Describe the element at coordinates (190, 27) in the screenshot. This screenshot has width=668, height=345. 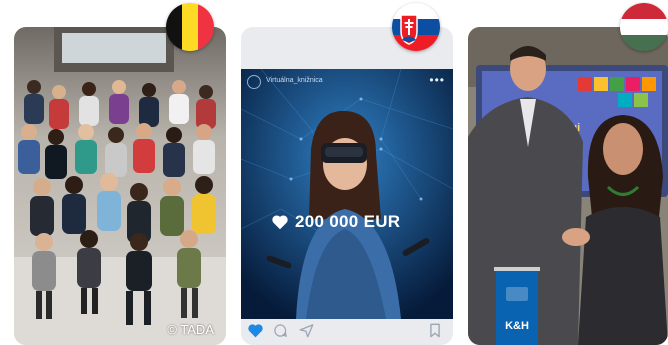
I see `belgium-flag-icon` at that location.